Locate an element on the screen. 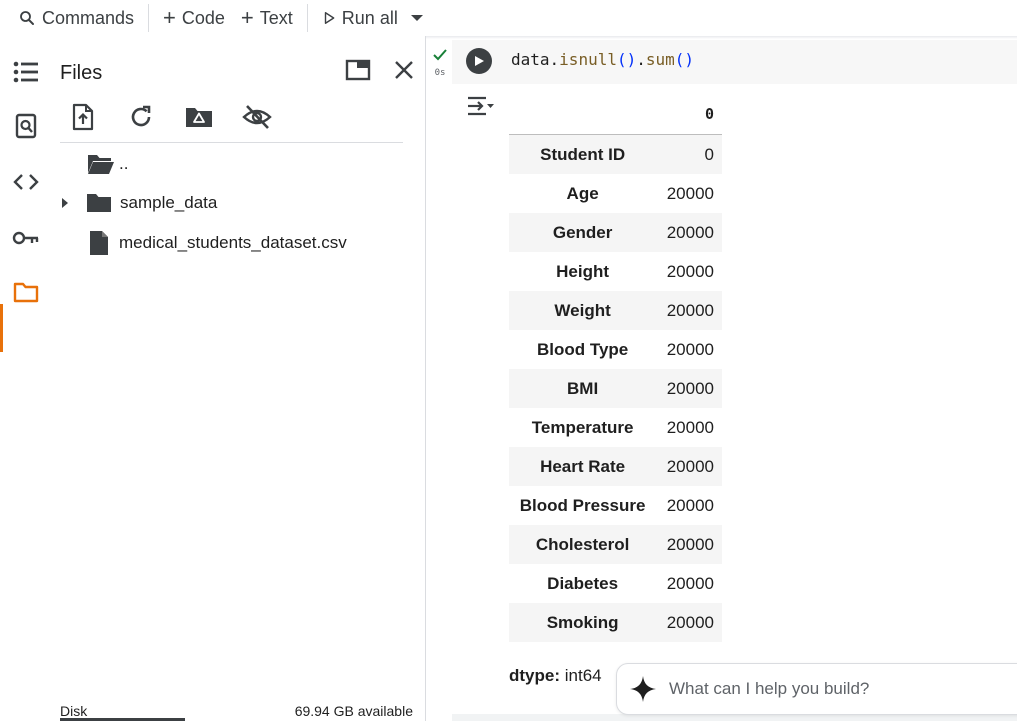 The height and width of the screenshot is (721, 1017). row-value: 0 is located at coordinates (709, 154).